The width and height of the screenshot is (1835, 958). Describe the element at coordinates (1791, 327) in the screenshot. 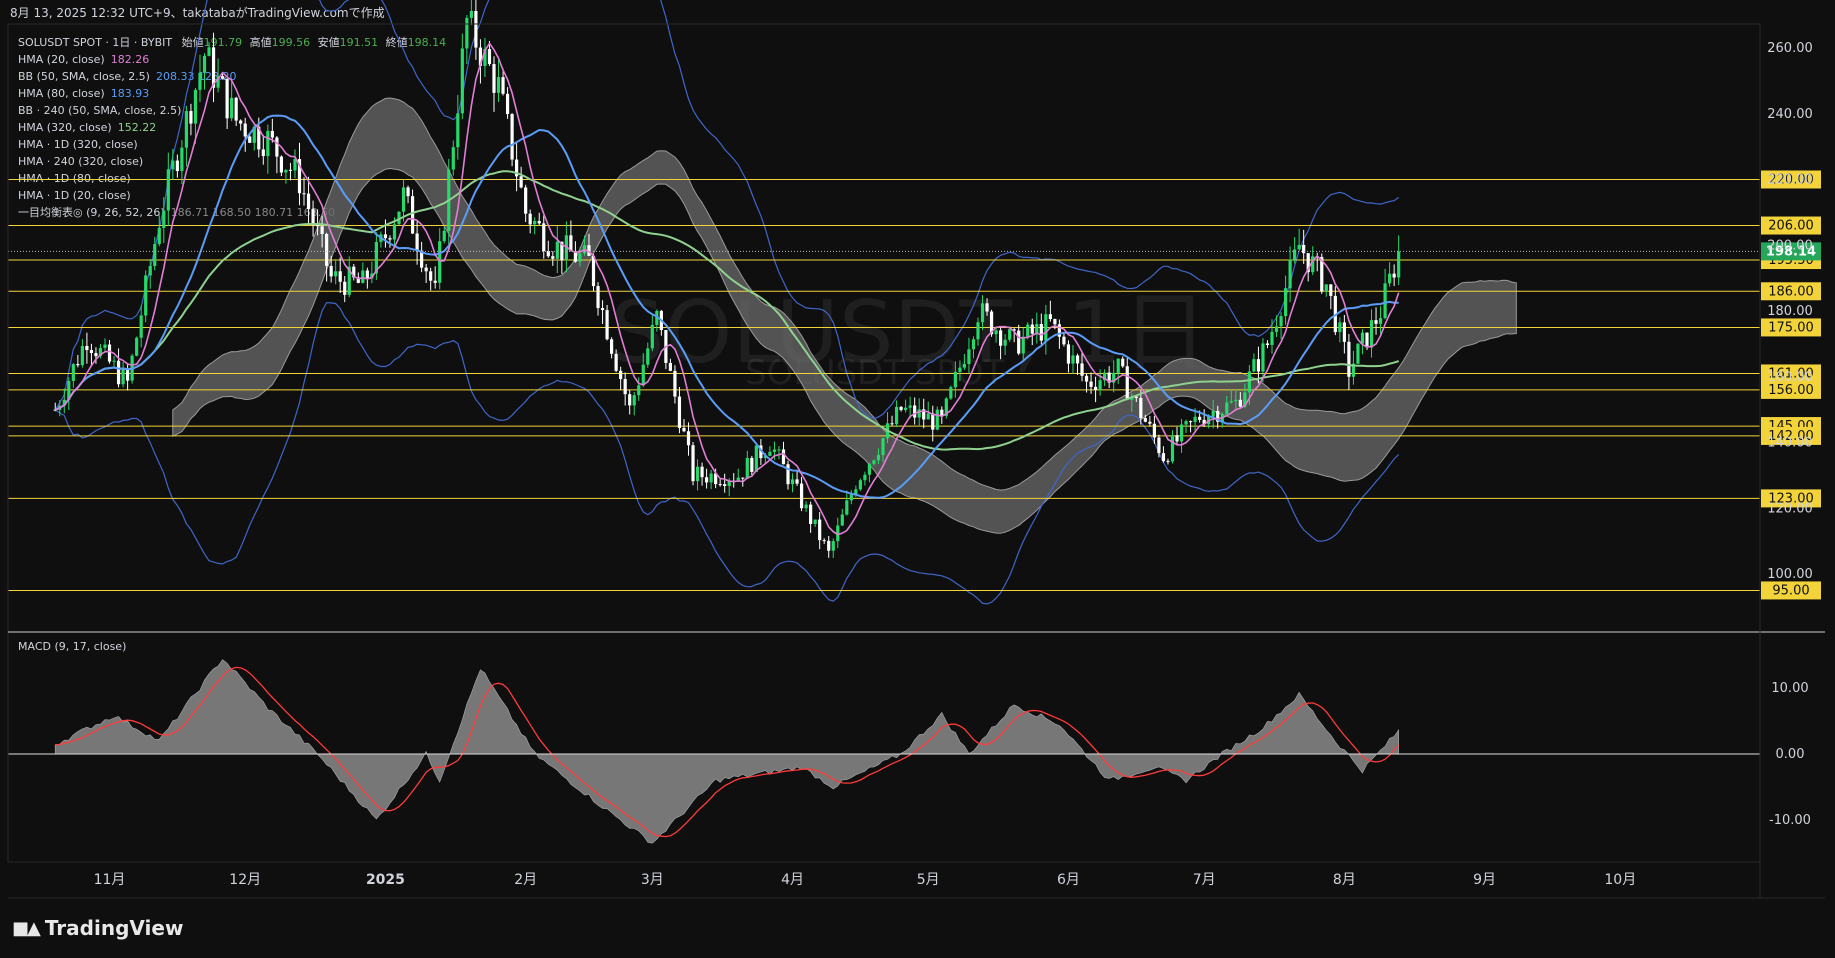

I see `level-price-label: 175.00` at that location.